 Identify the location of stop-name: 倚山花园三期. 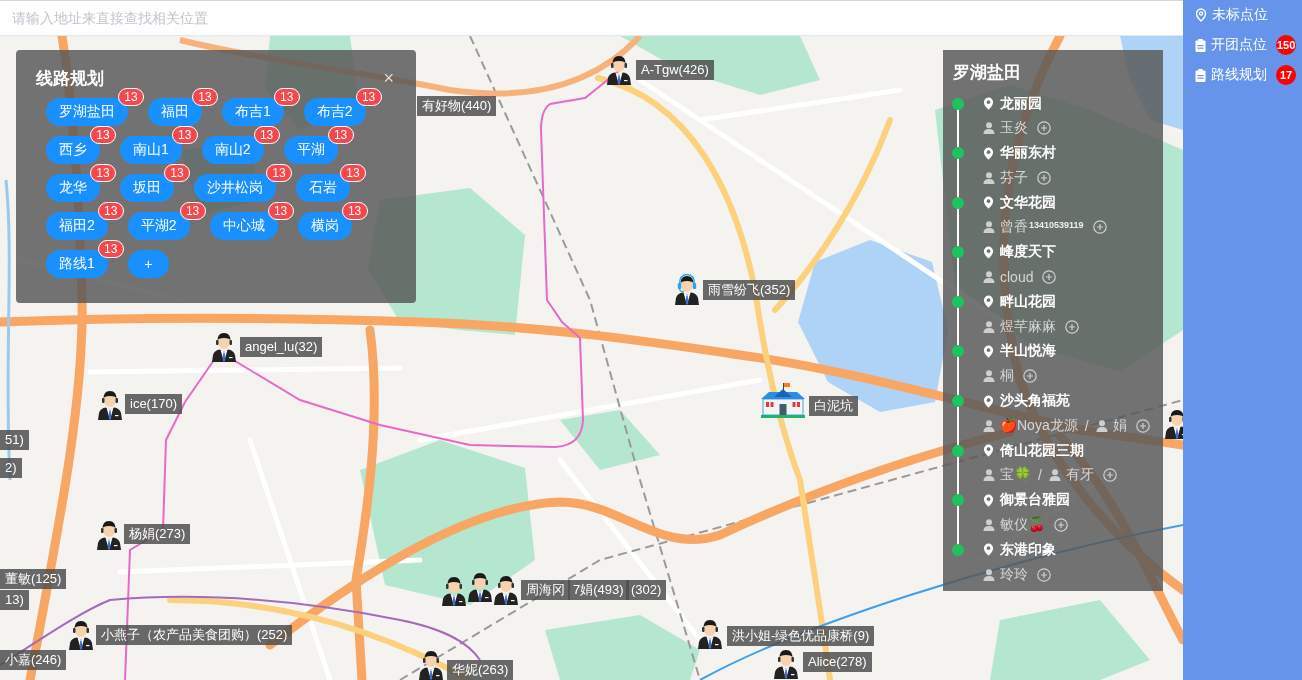
(1042, 450).